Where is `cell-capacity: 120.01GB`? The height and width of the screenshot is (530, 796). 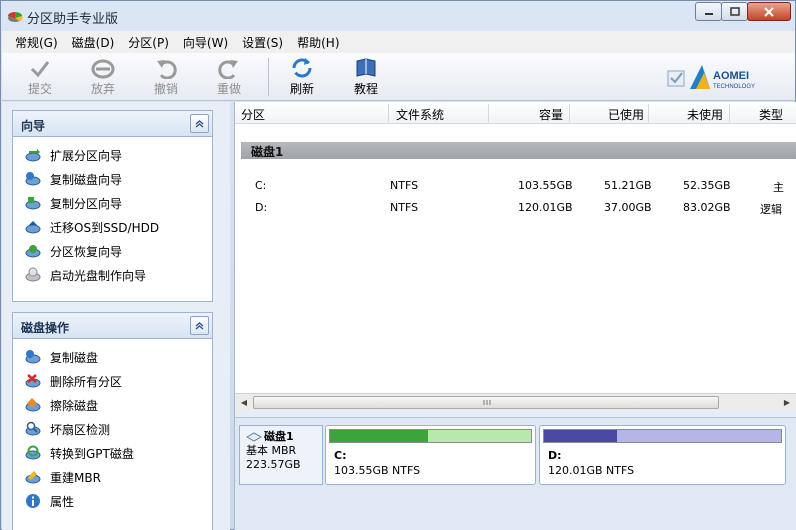
cell-capacity: 120.01GB is located at coordinates (545, 207).